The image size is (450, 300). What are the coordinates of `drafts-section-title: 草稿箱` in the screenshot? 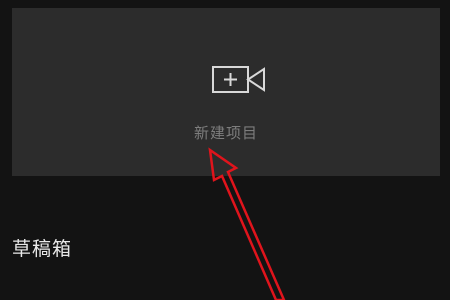 It's located at (42, 249).